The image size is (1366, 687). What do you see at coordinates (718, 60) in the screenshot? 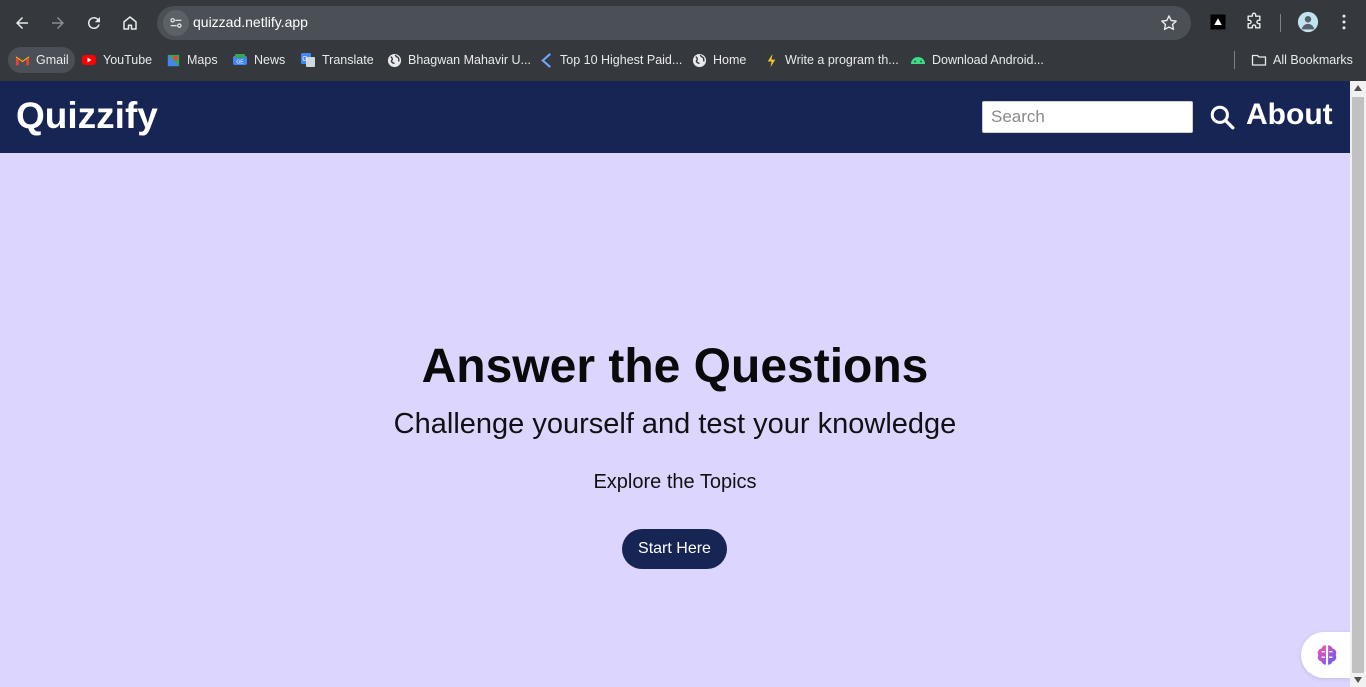
I see `bookmark-home: Home` at bounding box center [718, 60].